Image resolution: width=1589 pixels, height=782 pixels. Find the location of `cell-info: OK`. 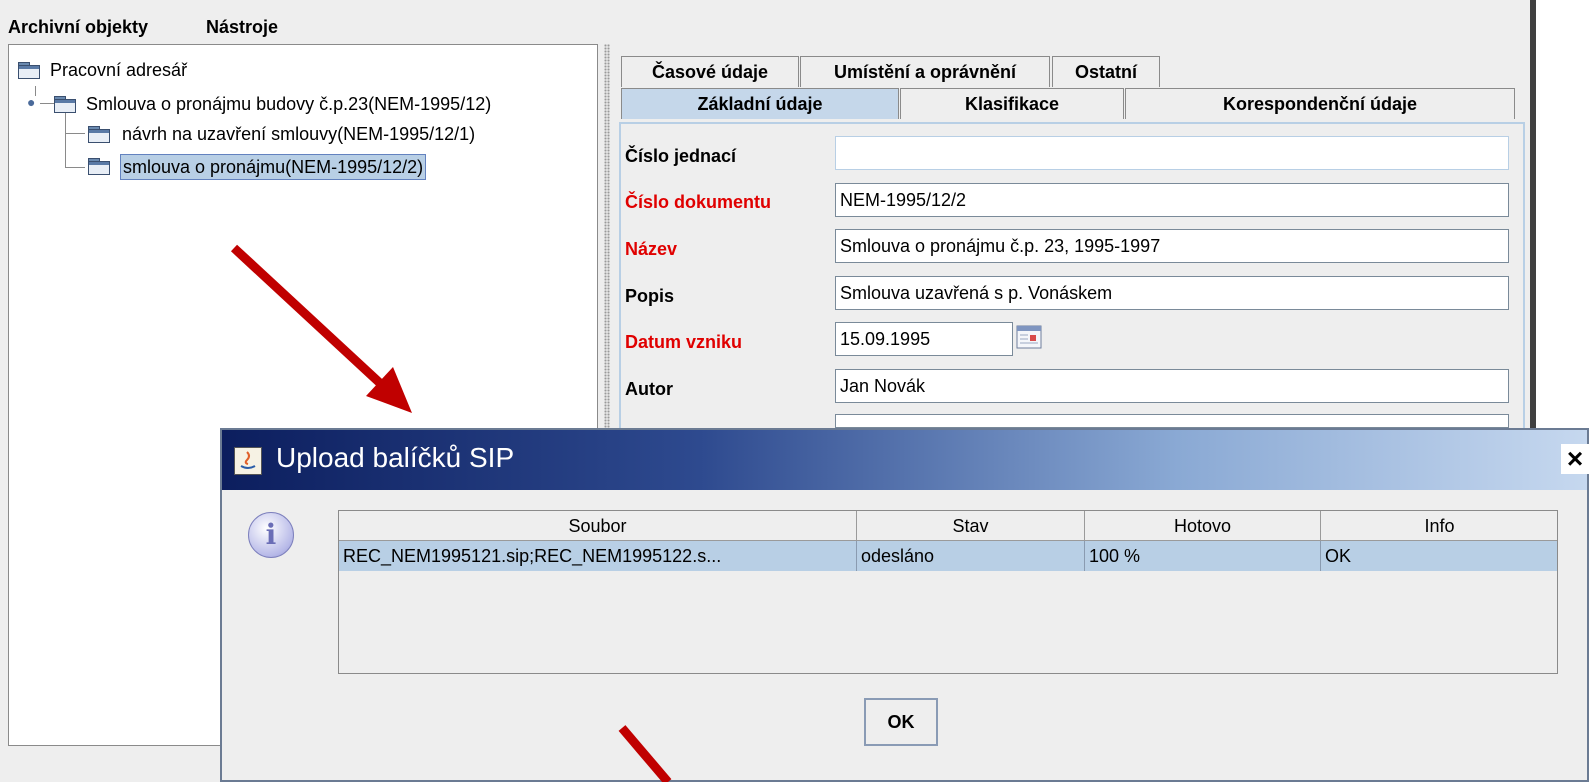

cell-info: OK is located at coordinates (1338, 556).